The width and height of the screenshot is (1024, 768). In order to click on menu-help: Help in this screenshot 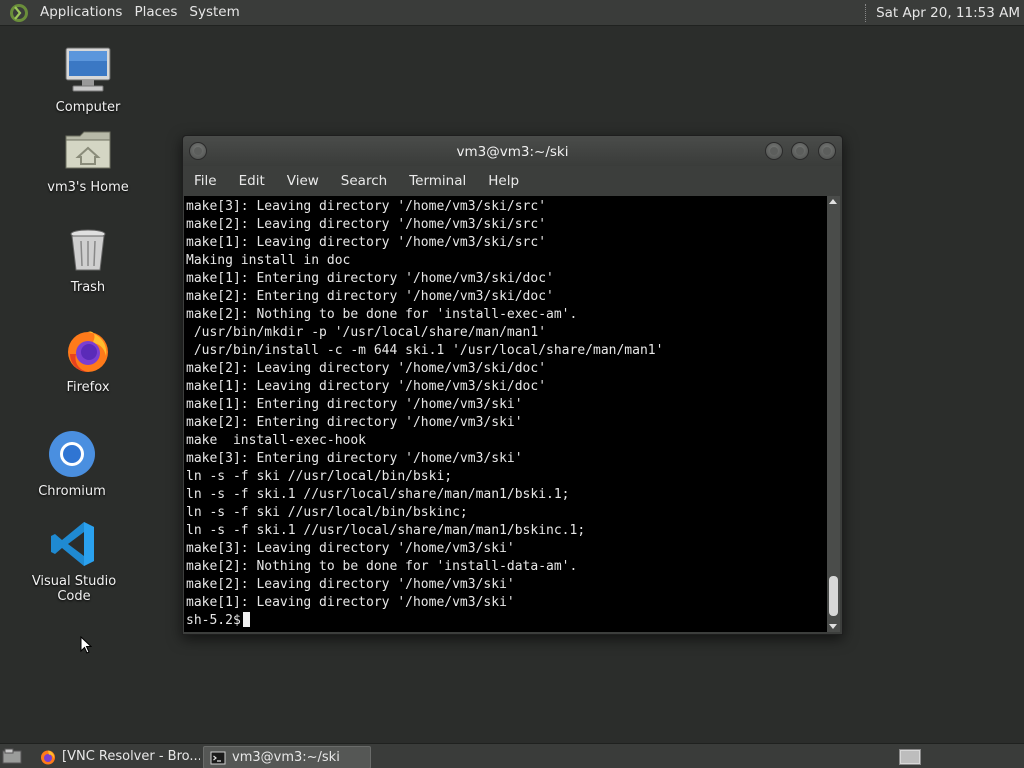, I will do `click(503, 181)`.